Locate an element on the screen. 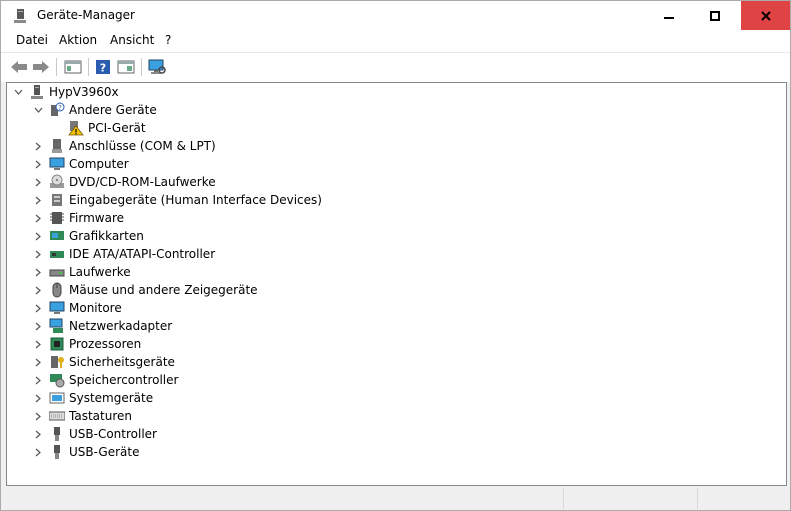 Image resolution: width=791 pixels, height=511 pixels. tree-item-category: Anschlüsse (COM & LPT) is located at coordinates (124, 146).